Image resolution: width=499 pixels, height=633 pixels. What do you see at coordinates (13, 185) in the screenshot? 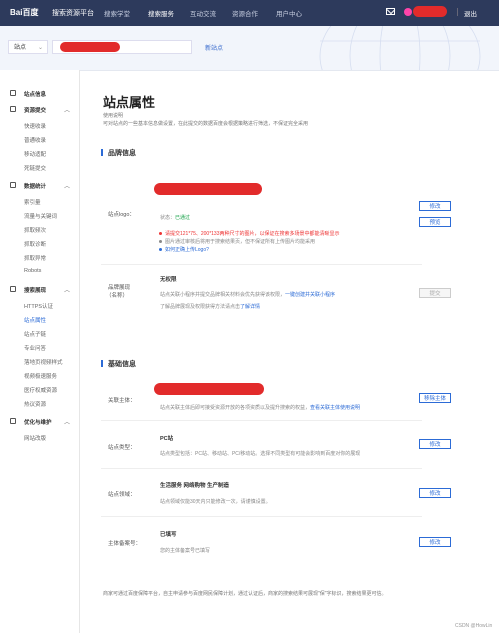
I see `chart-icon` at bounding box center [13, 185].